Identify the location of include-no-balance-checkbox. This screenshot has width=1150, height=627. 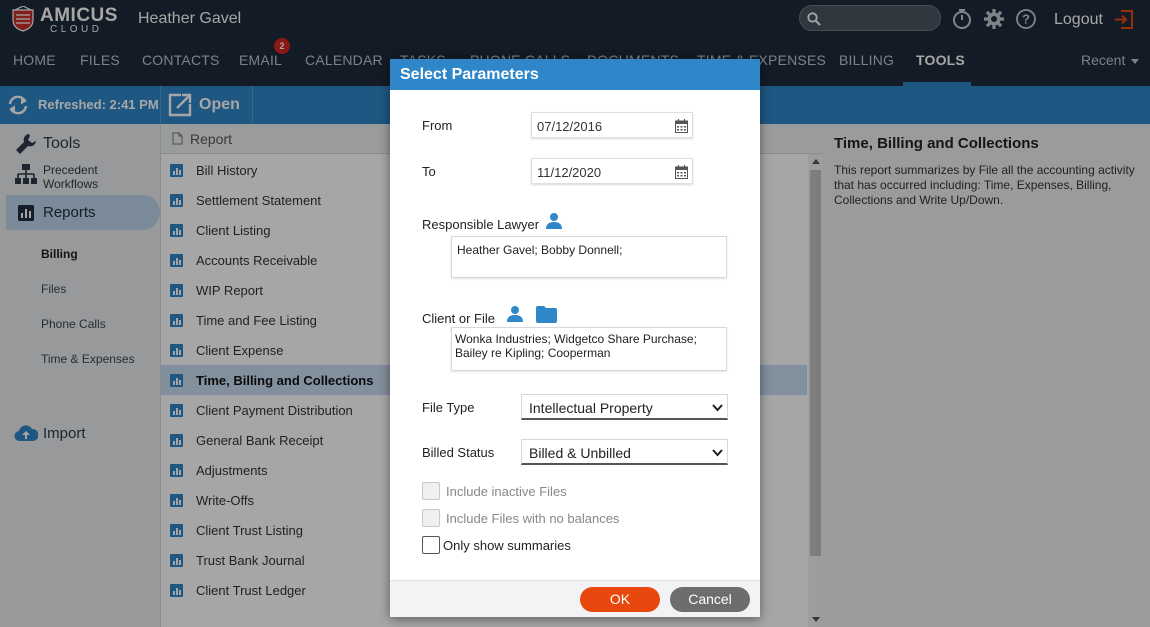
(431, 518).